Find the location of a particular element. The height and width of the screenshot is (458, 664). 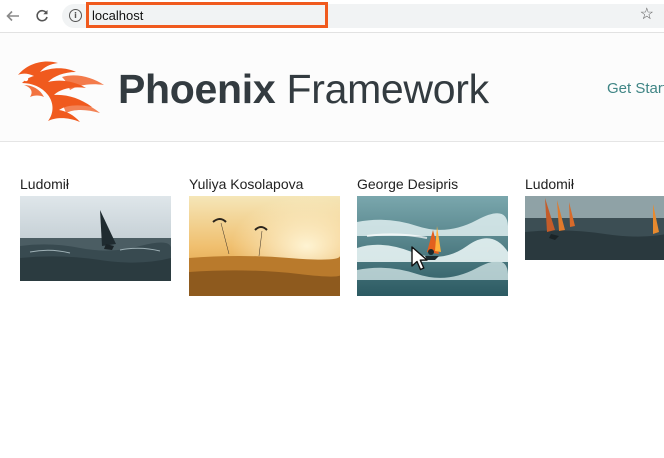

reload-icon is located at coordinates (42, 16).